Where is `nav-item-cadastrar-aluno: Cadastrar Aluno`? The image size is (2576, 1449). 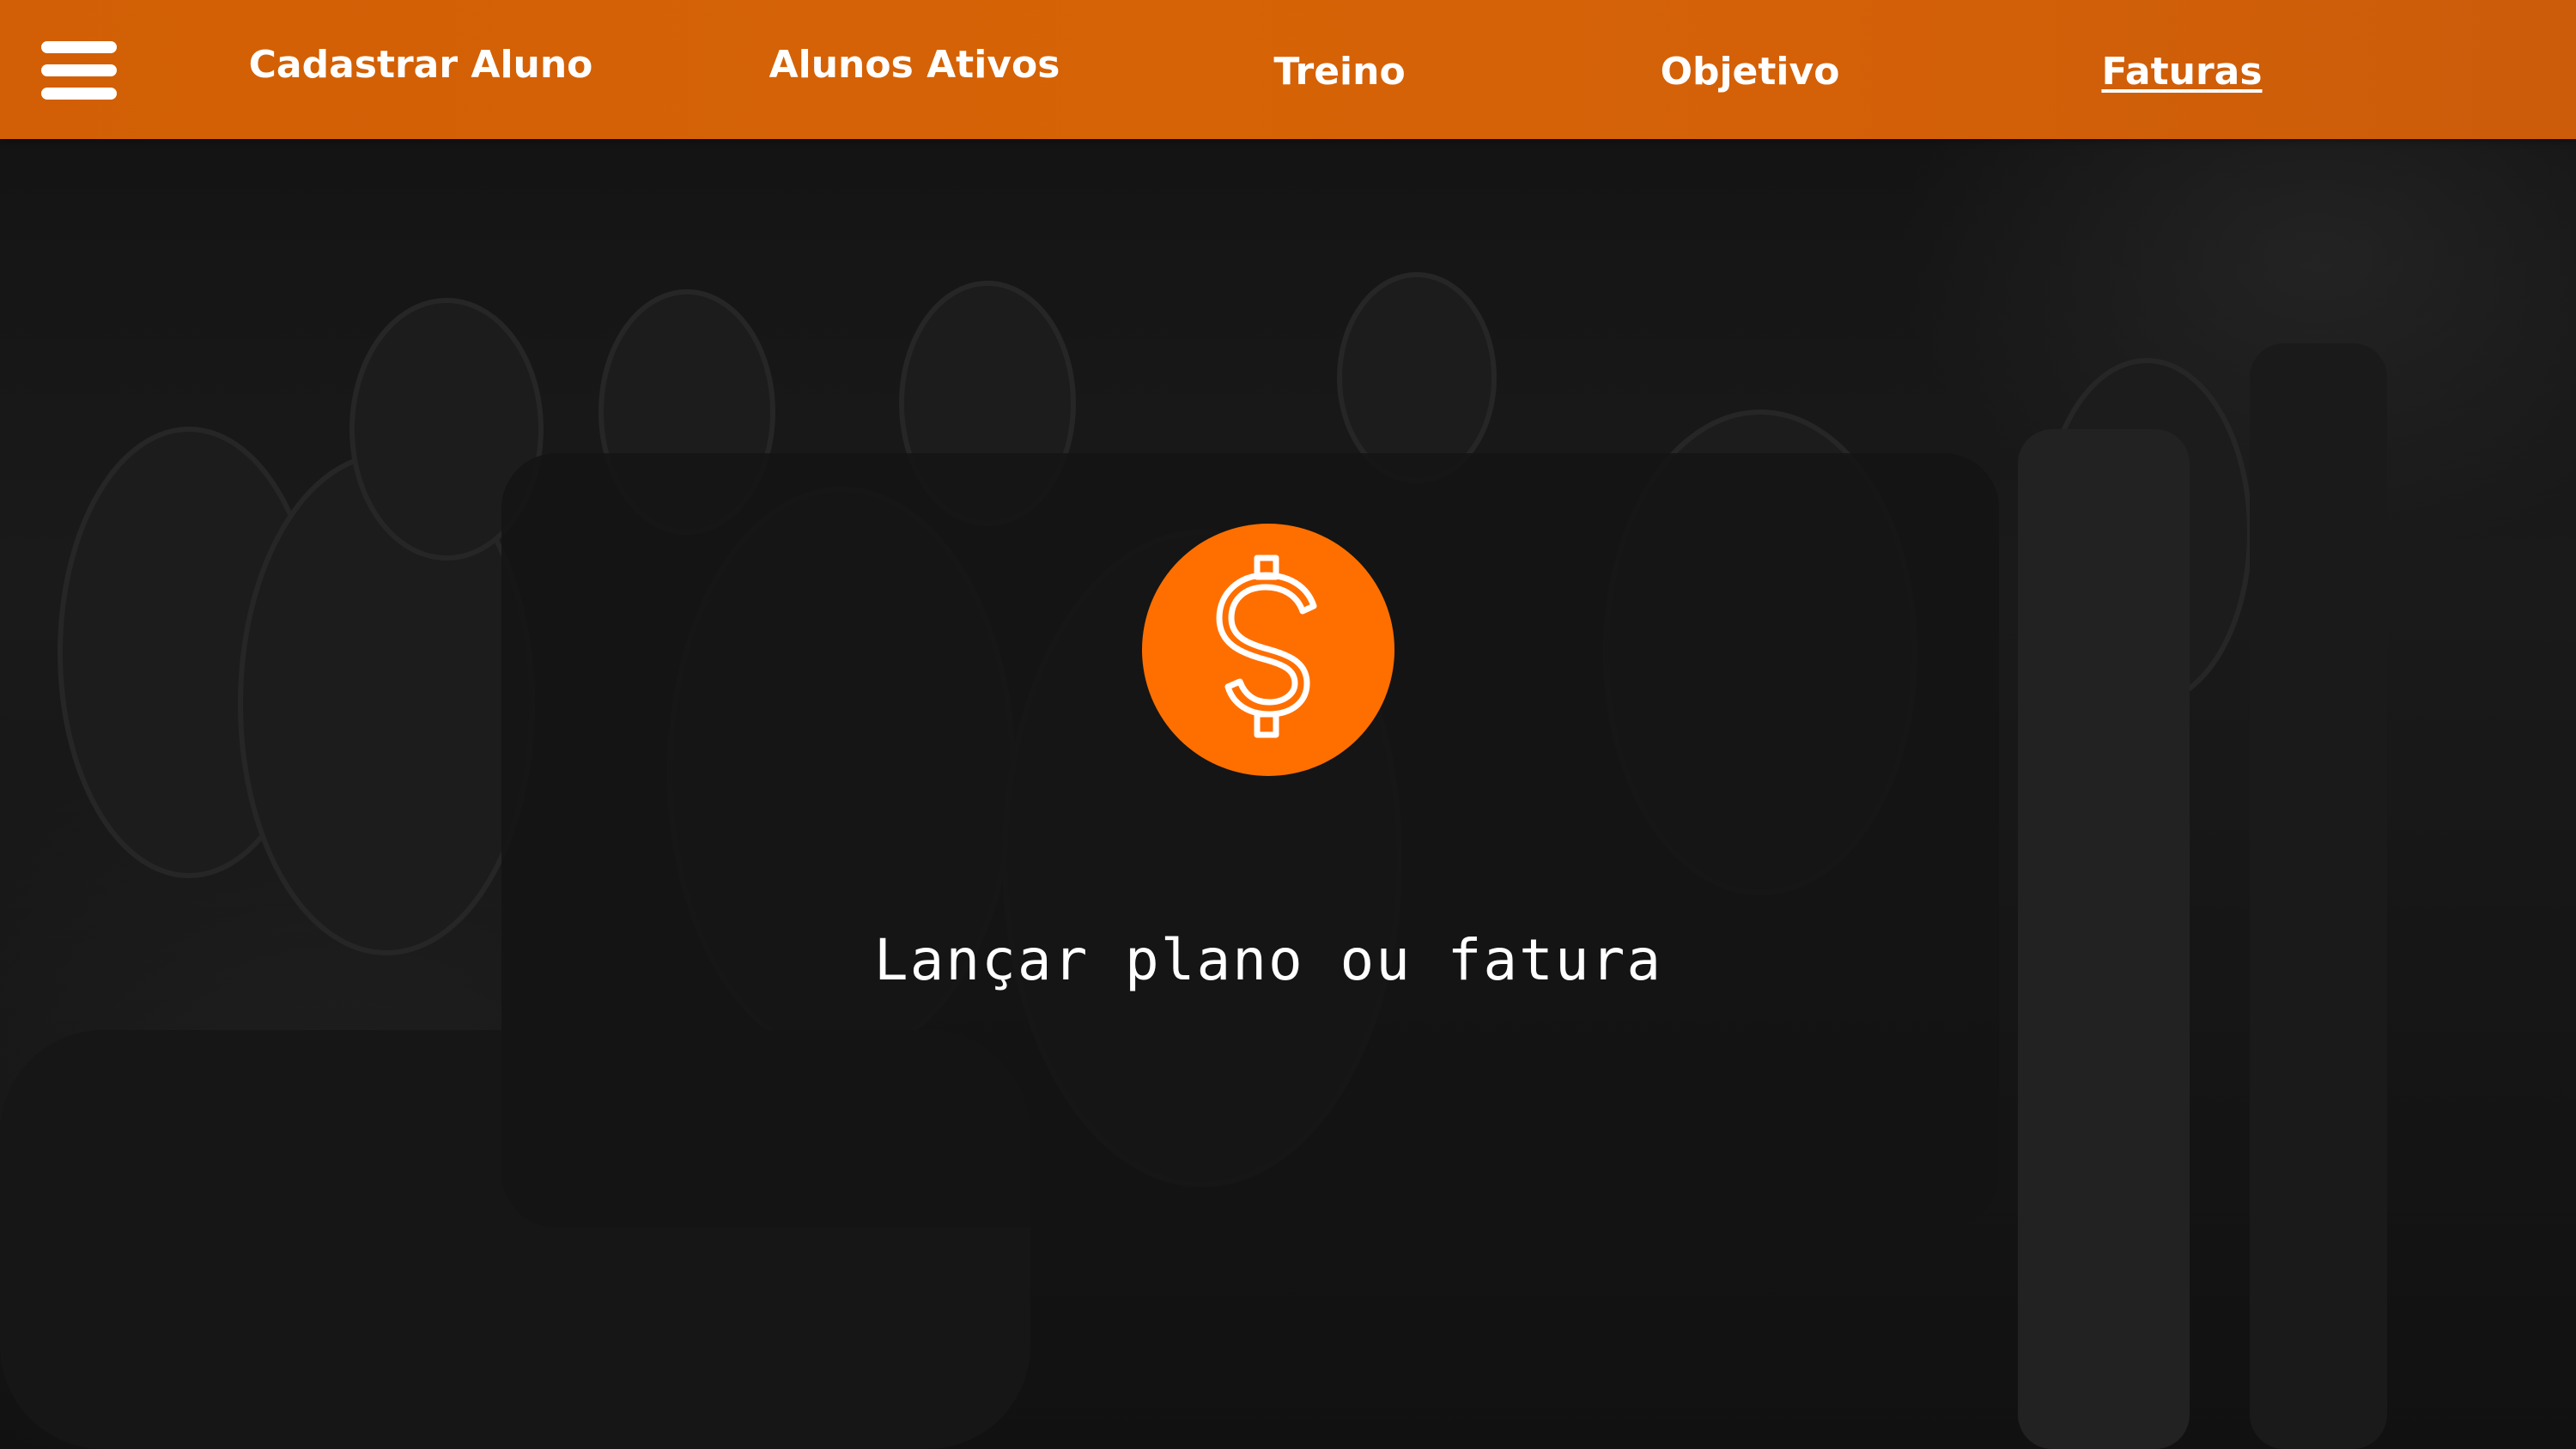
nav-item-cadastrar-aluno: Cadastrar Aluno is located at coordinates (421, 65).